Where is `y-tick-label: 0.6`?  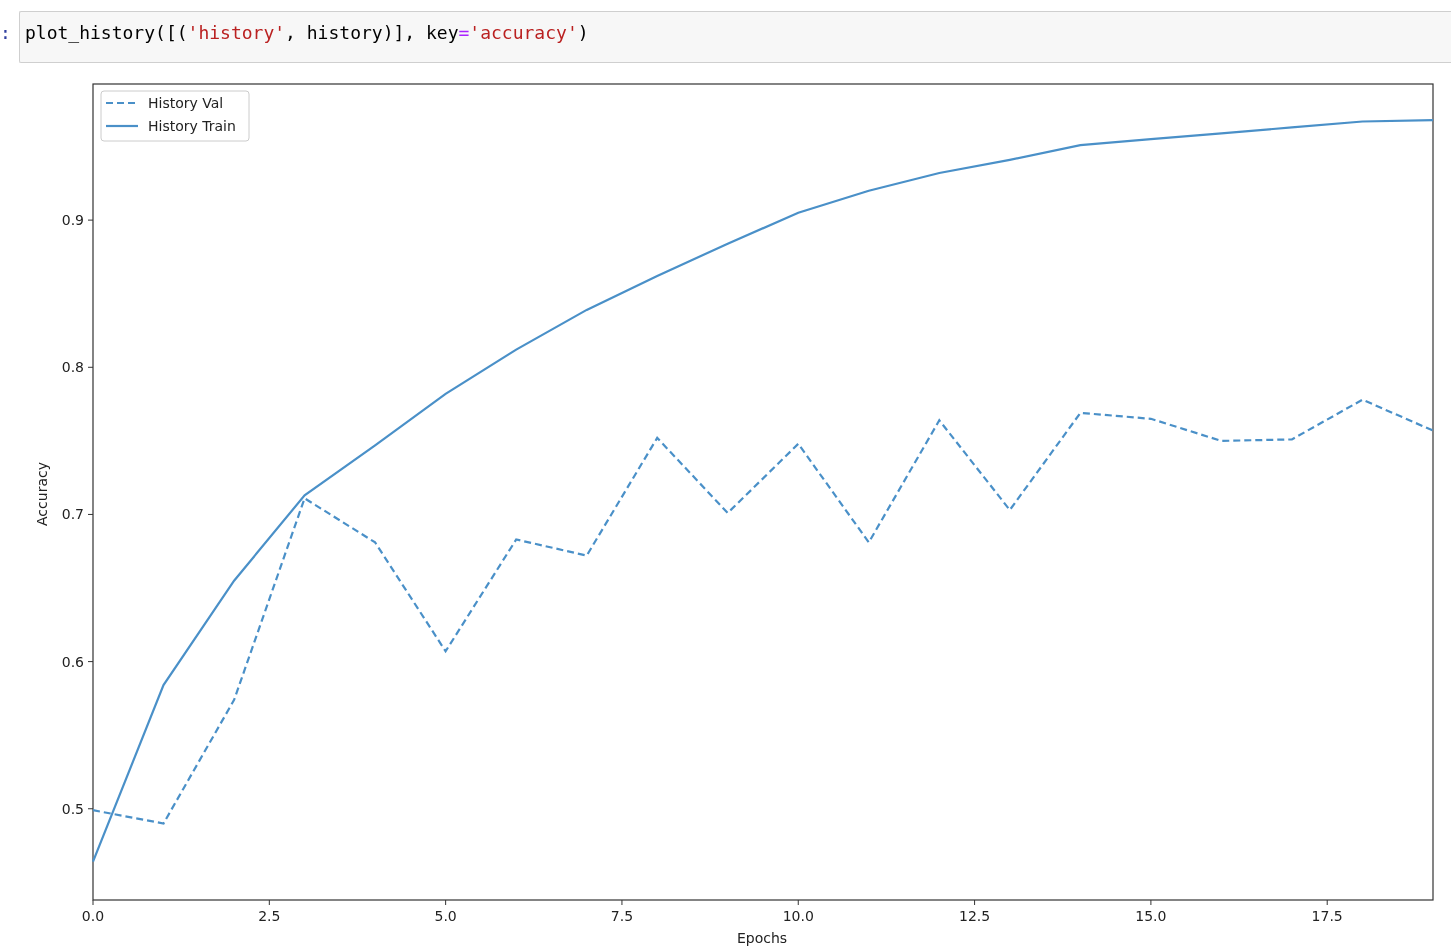 y-tick-label: 0.6 is located at coordinates (72, 661).